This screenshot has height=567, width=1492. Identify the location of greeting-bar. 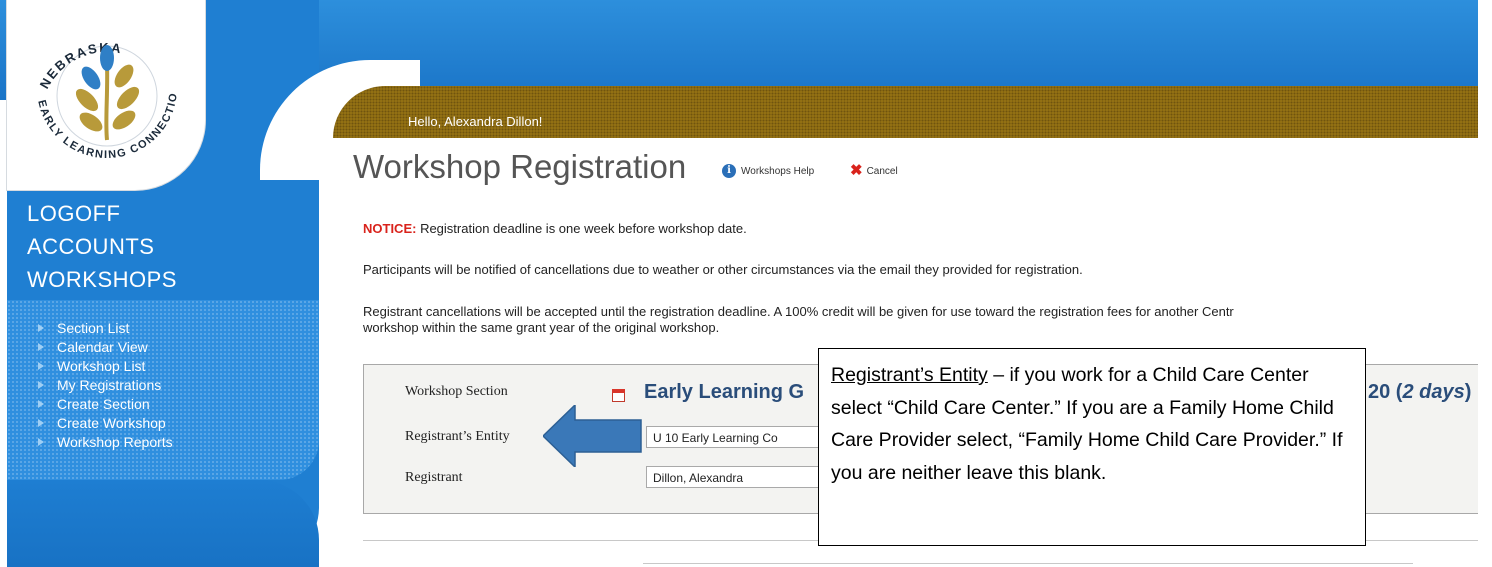
(905, 112).